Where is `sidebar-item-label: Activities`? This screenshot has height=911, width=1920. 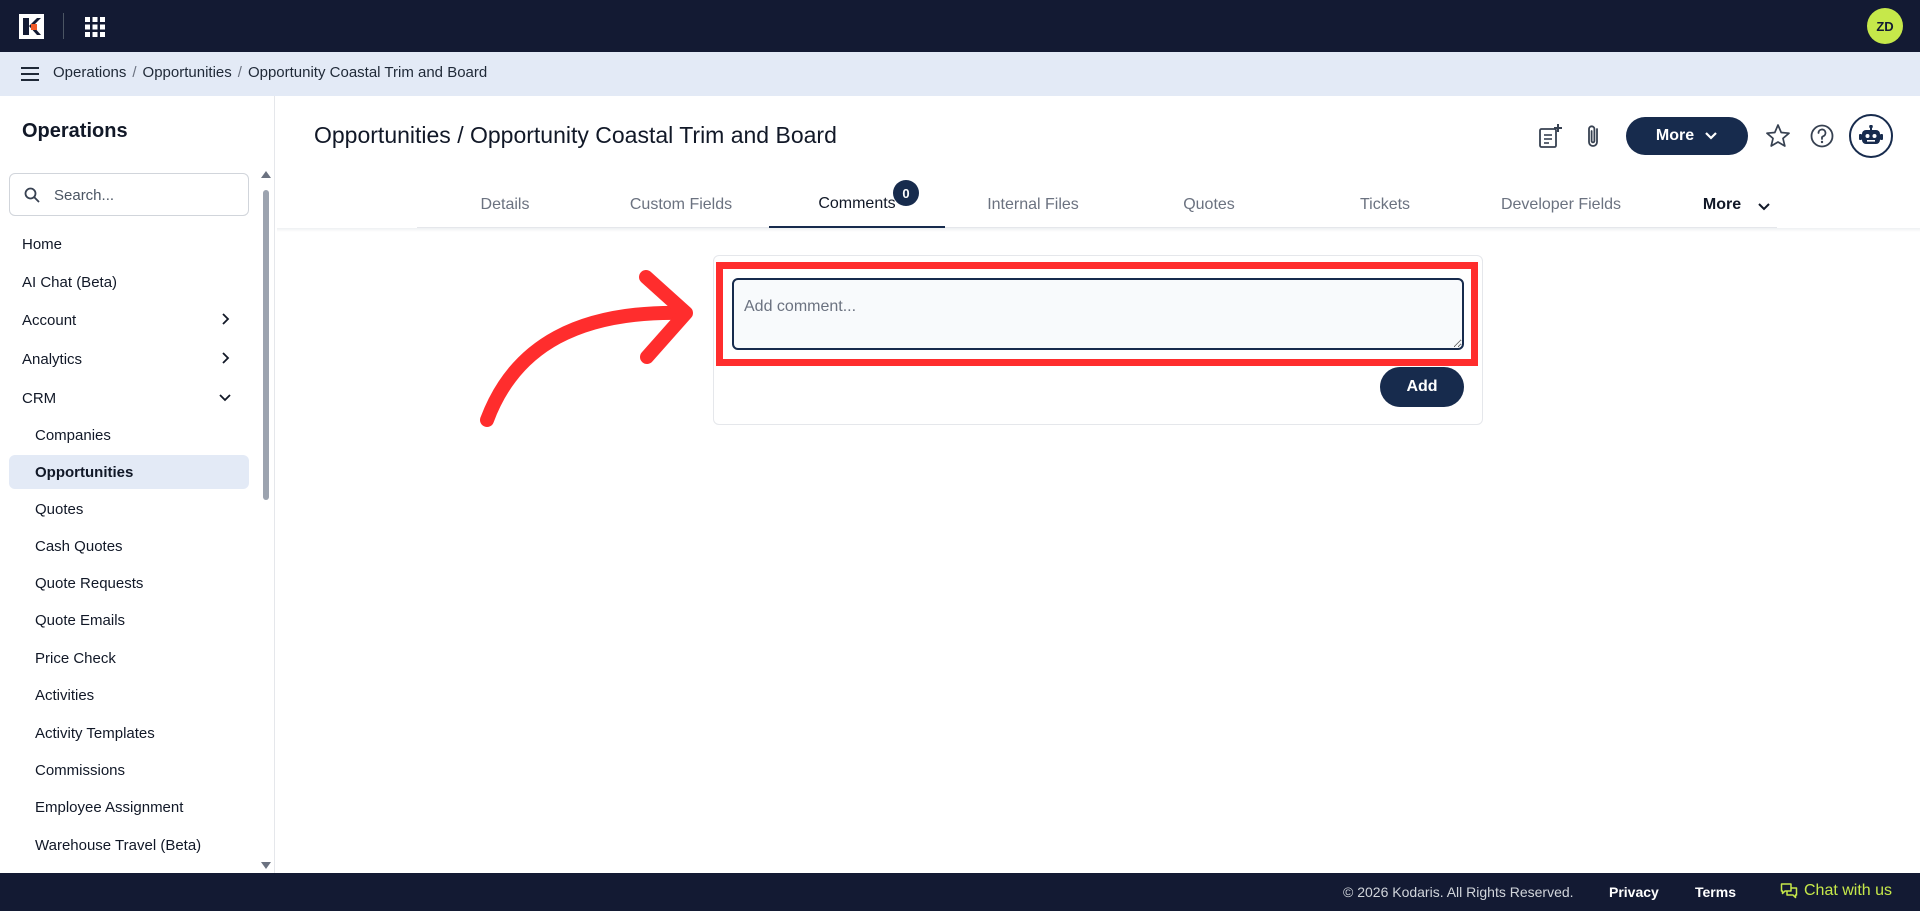 sidebar-item-label: Activities is located at coordinates (65, 695).